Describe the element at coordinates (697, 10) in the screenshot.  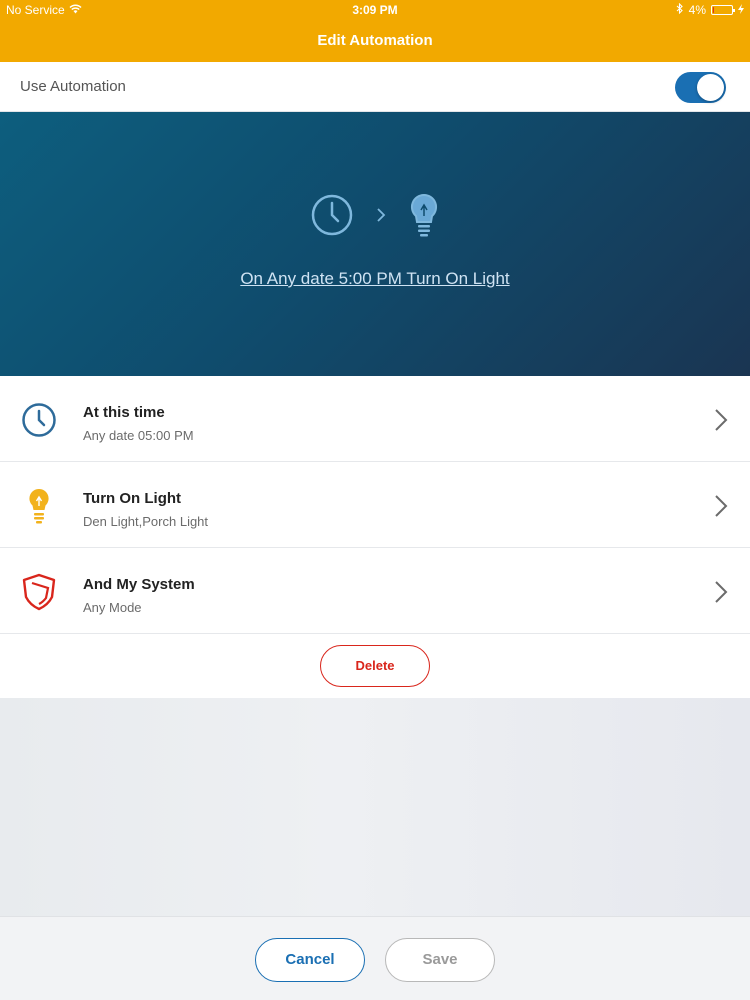
I see `battery-percent: 4%` at that location.